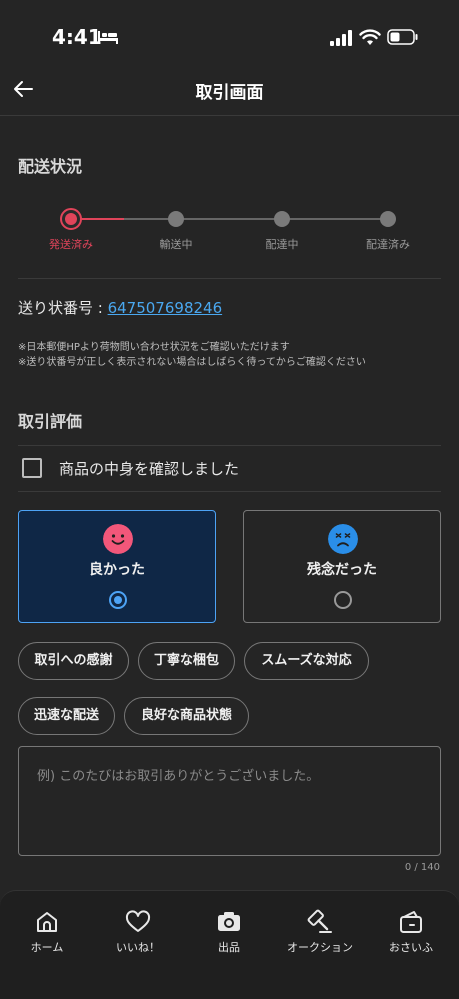 The width and height of the screenshot is (459, 999). I want to click on confirm-contents-label: 商品の中身を確認しました, so click(149, 469).